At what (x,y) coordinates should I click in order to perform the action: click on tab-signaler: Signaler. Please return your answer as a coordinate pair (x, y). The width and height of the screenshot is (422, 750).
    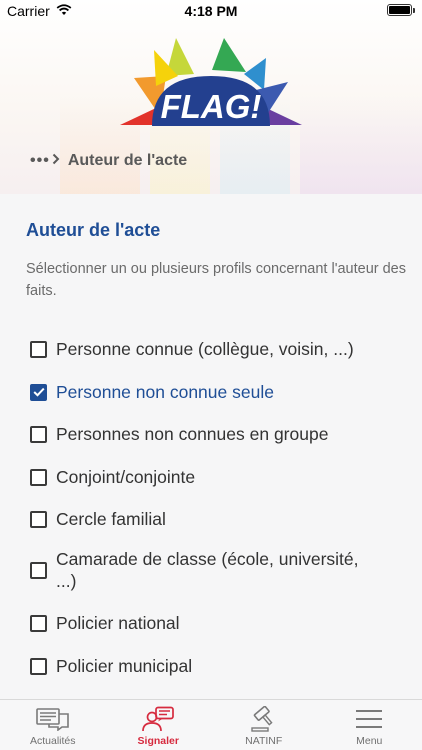
    Looking at the image, I should click on (159, 725).